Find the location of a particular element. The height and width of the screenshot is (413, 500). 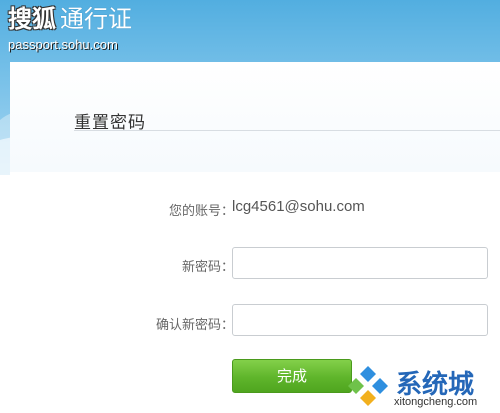

submit-button: 完成 is located at coordinates (292, 376).